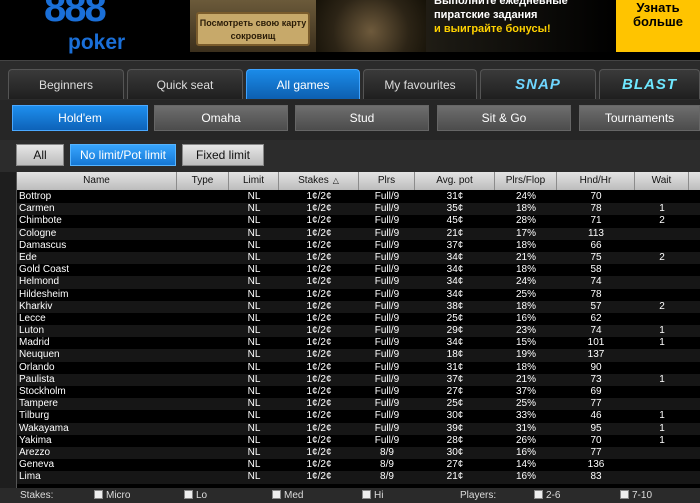 This screenshot has height=503, width=700. Describe the element at coordinates (118, 495) in the screenshot. I see `stakes-micro-label: Micro` at that location.